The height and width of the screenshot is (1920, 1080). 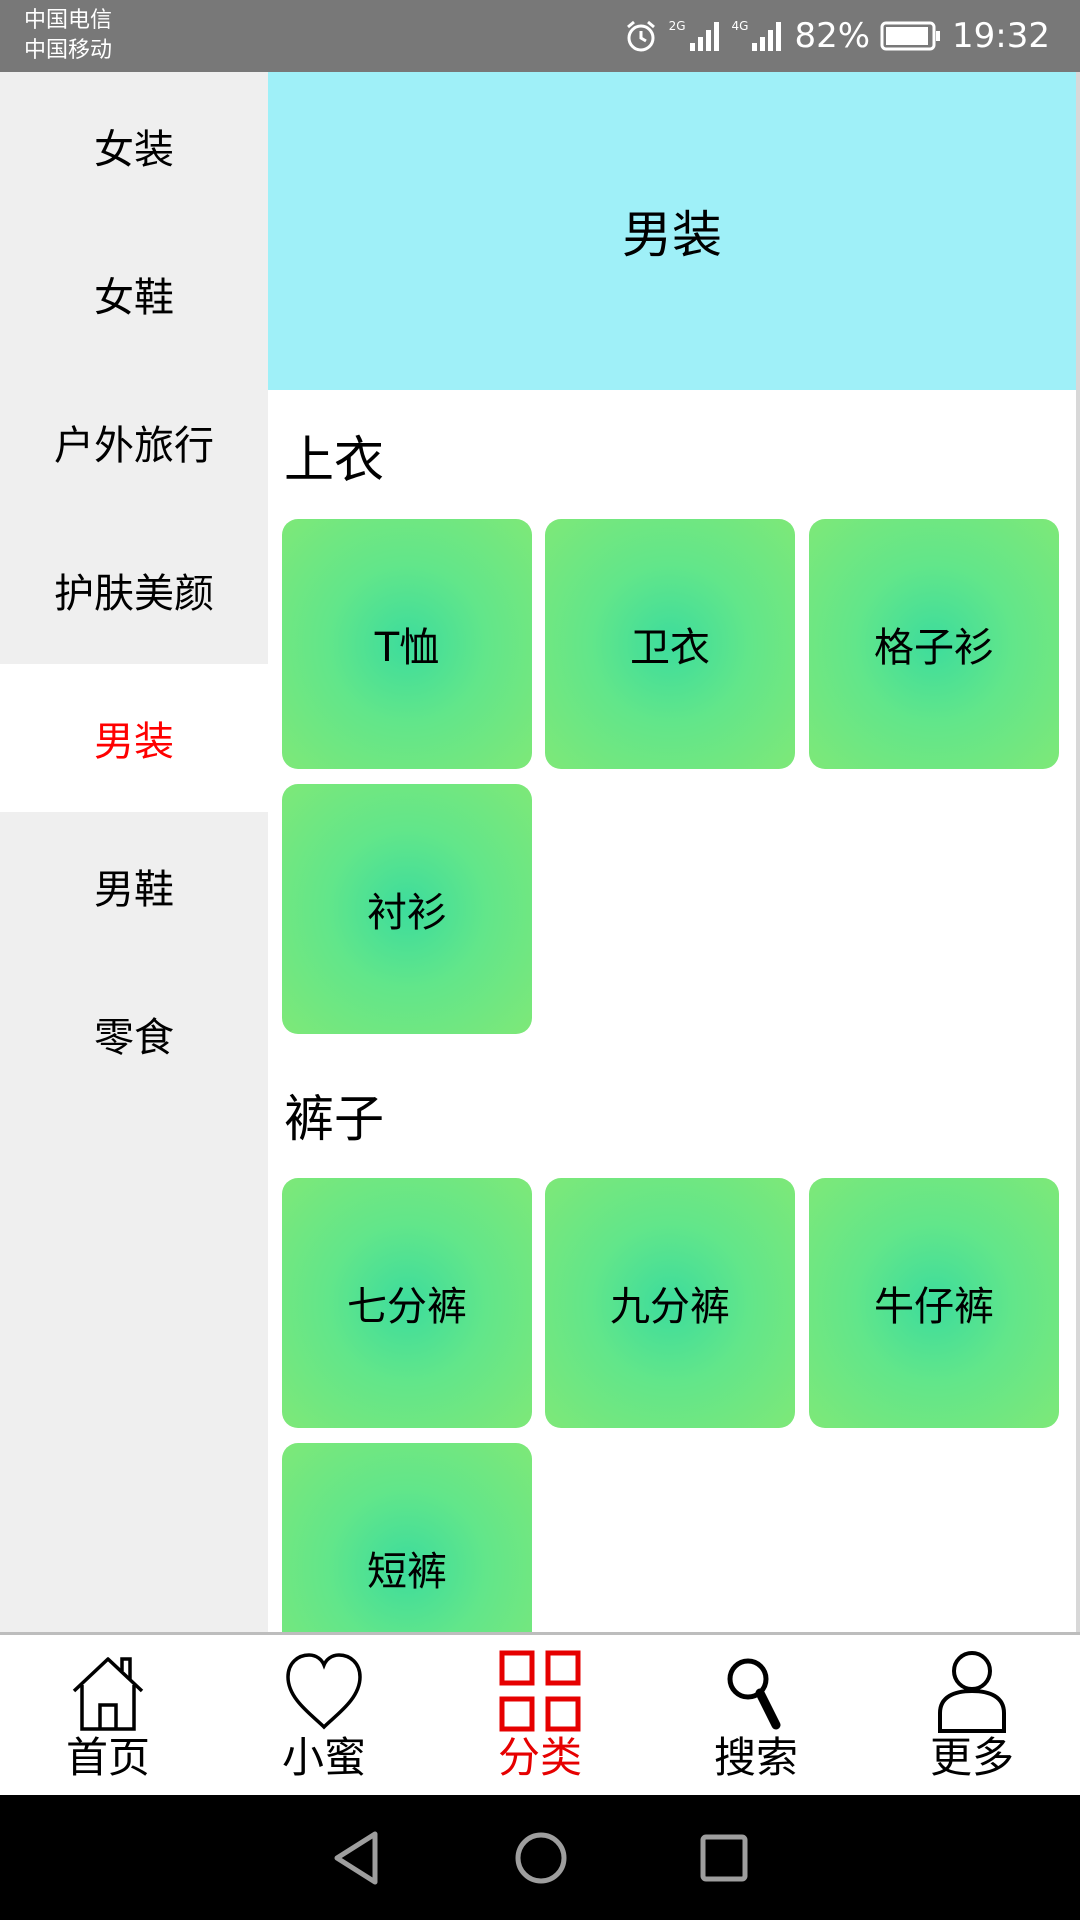 I want to click on heart-icon, so click(x=324, y=1691).